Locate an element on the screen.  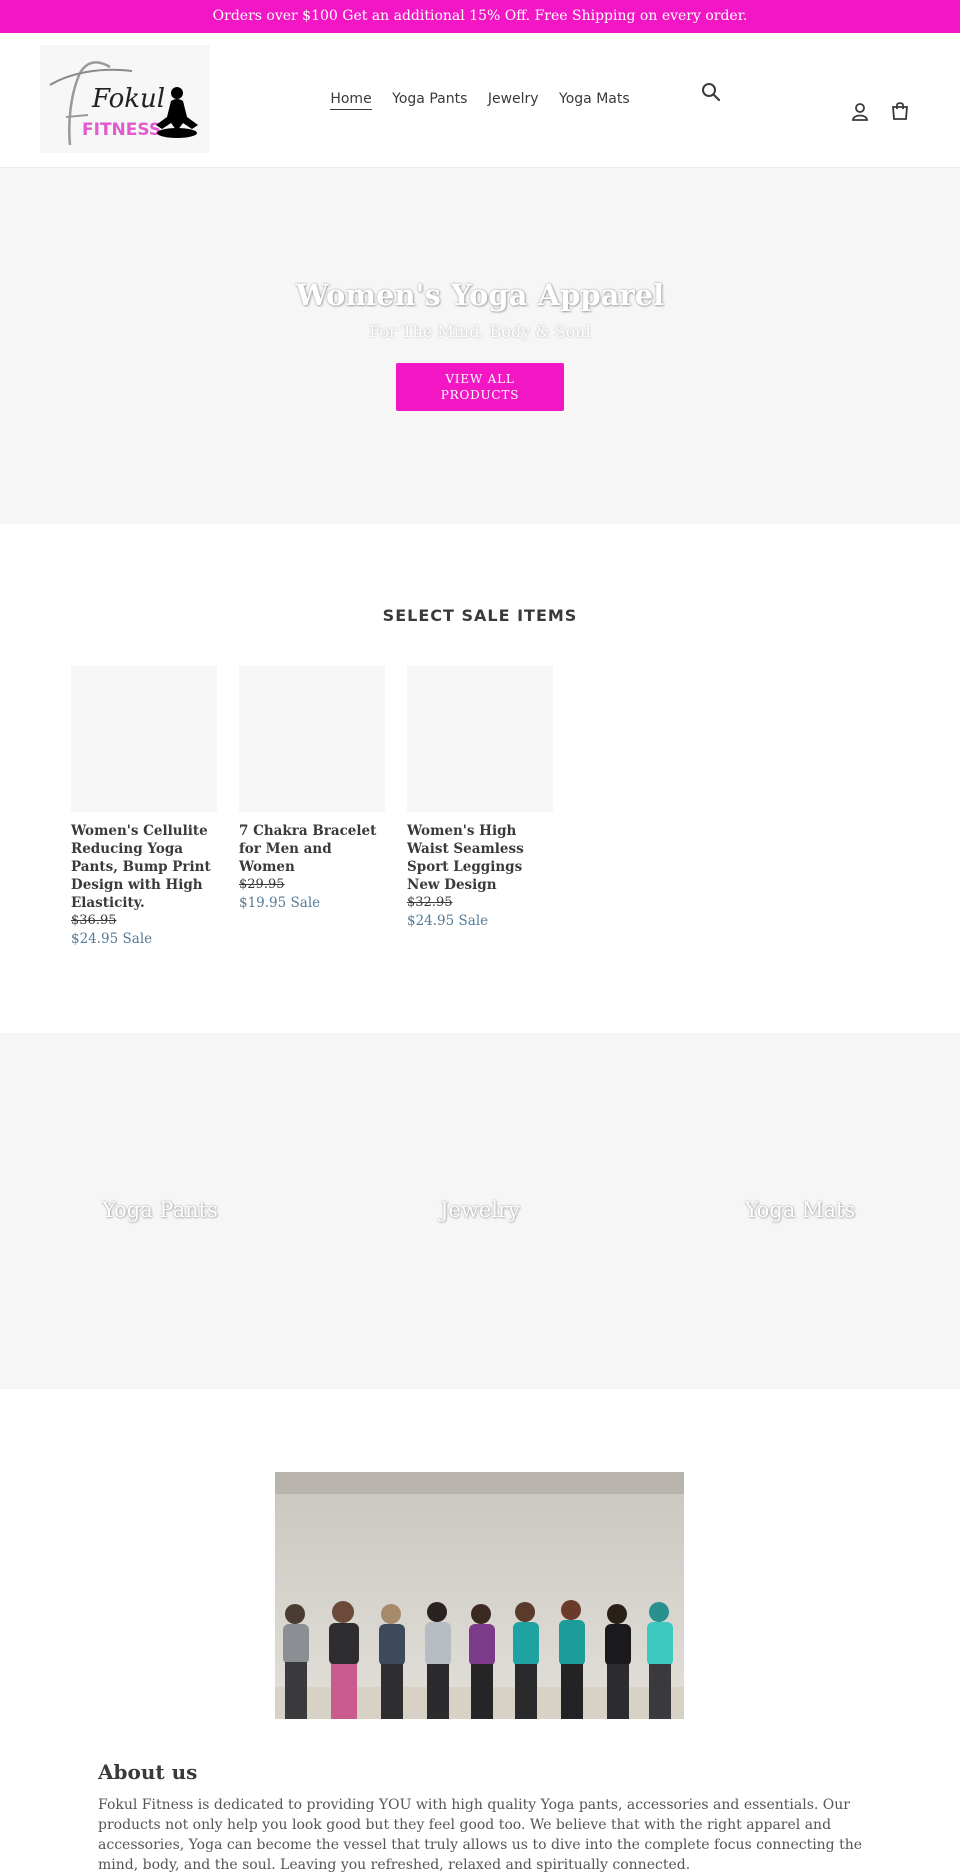
button-label-line-1: VIEW ALL is located at coordinates (480, 379).